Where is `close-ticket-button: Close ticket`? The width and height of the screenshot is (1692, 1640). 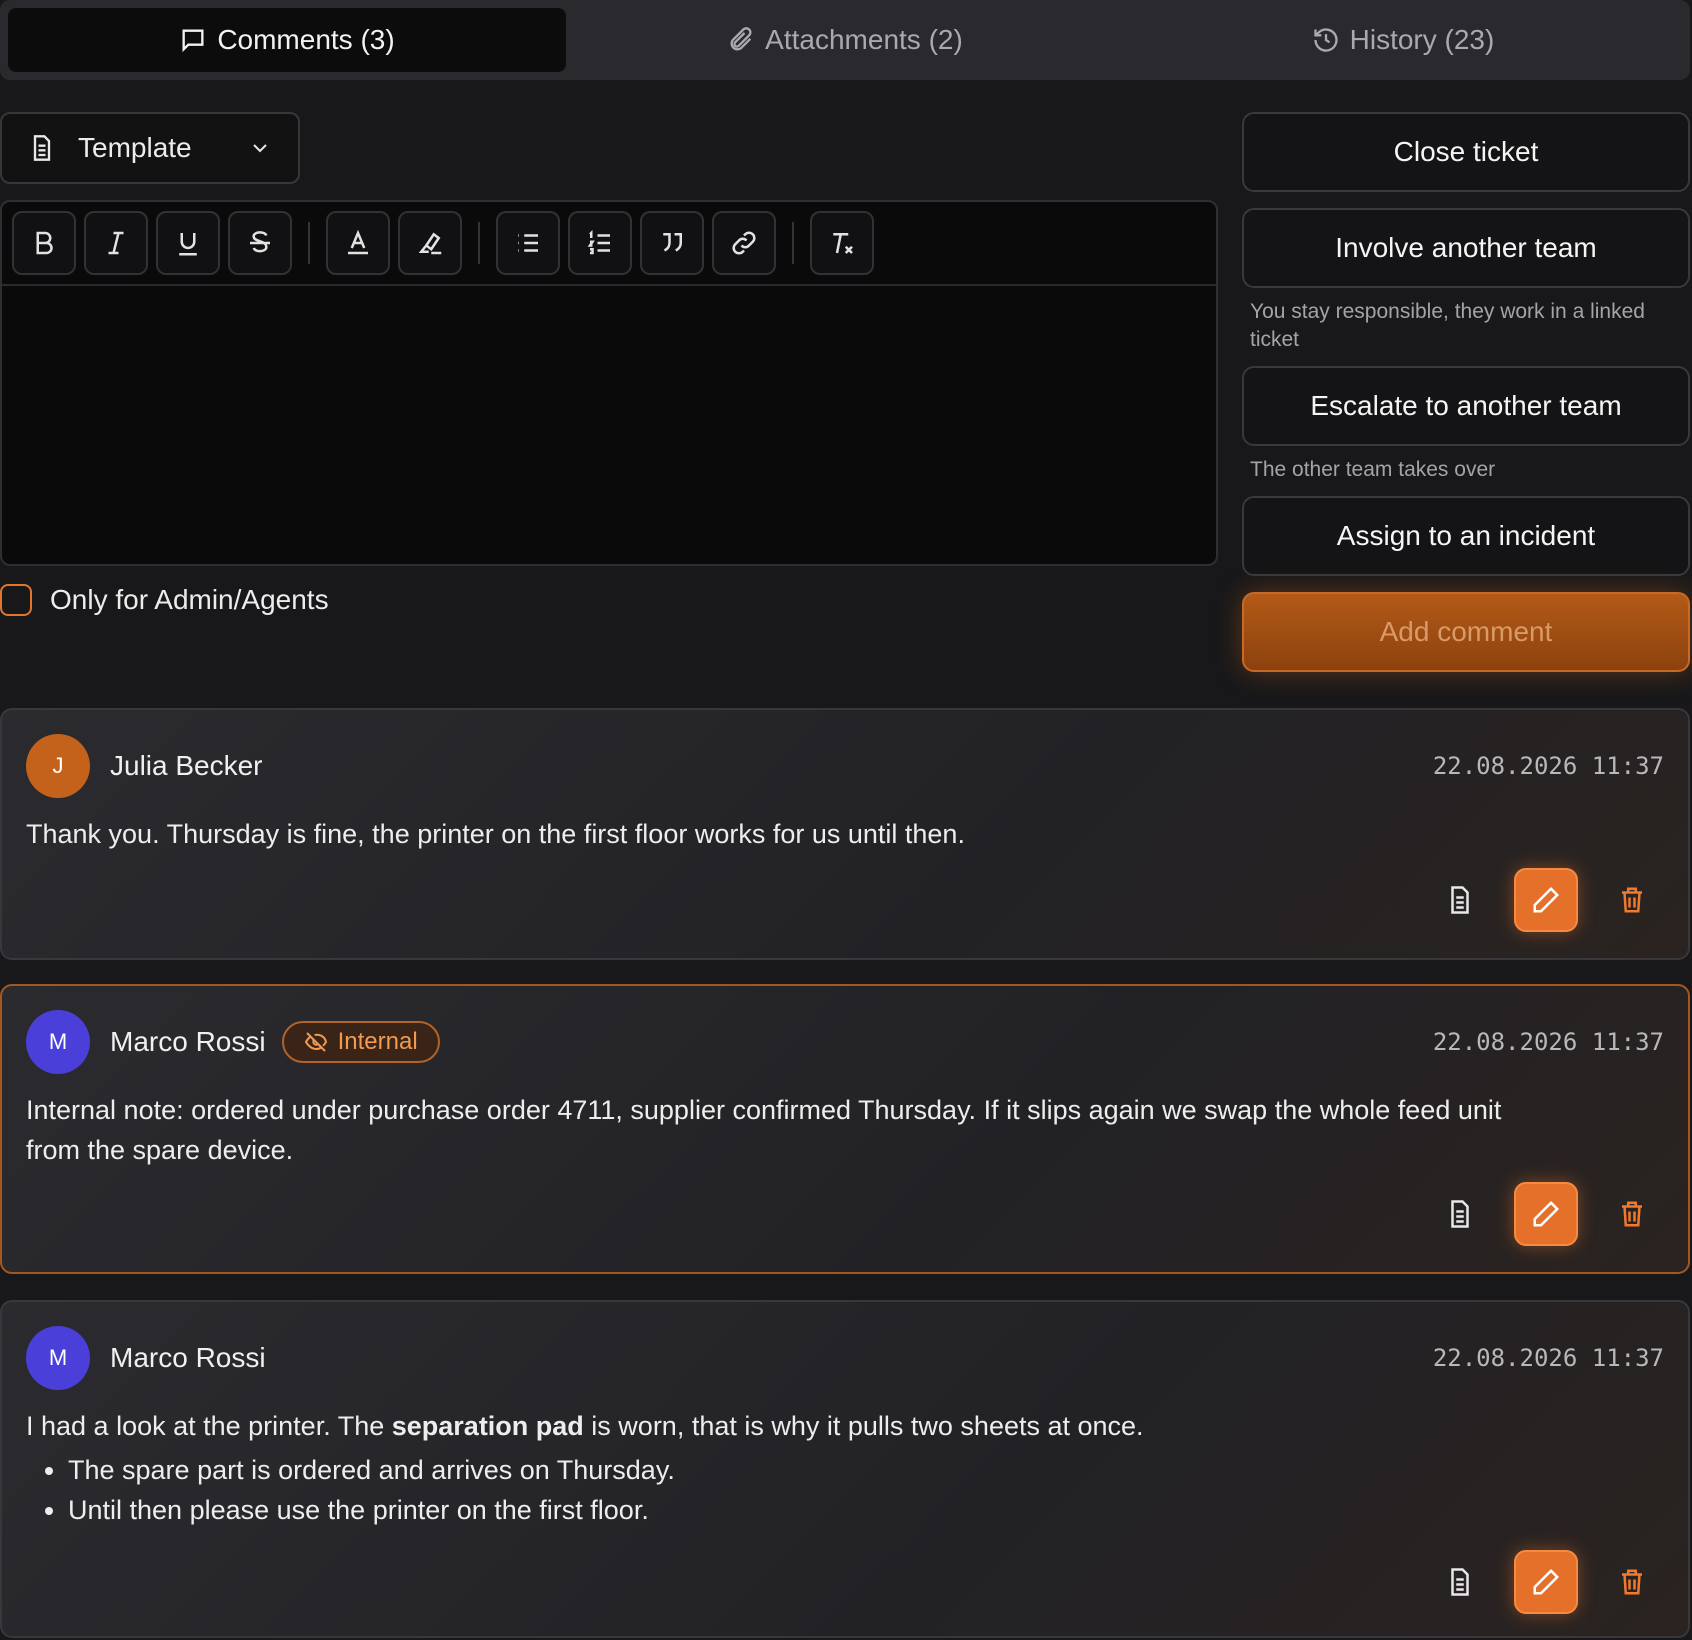
close-ticket-button: Close ticket is located at coordinates (1466, 152).